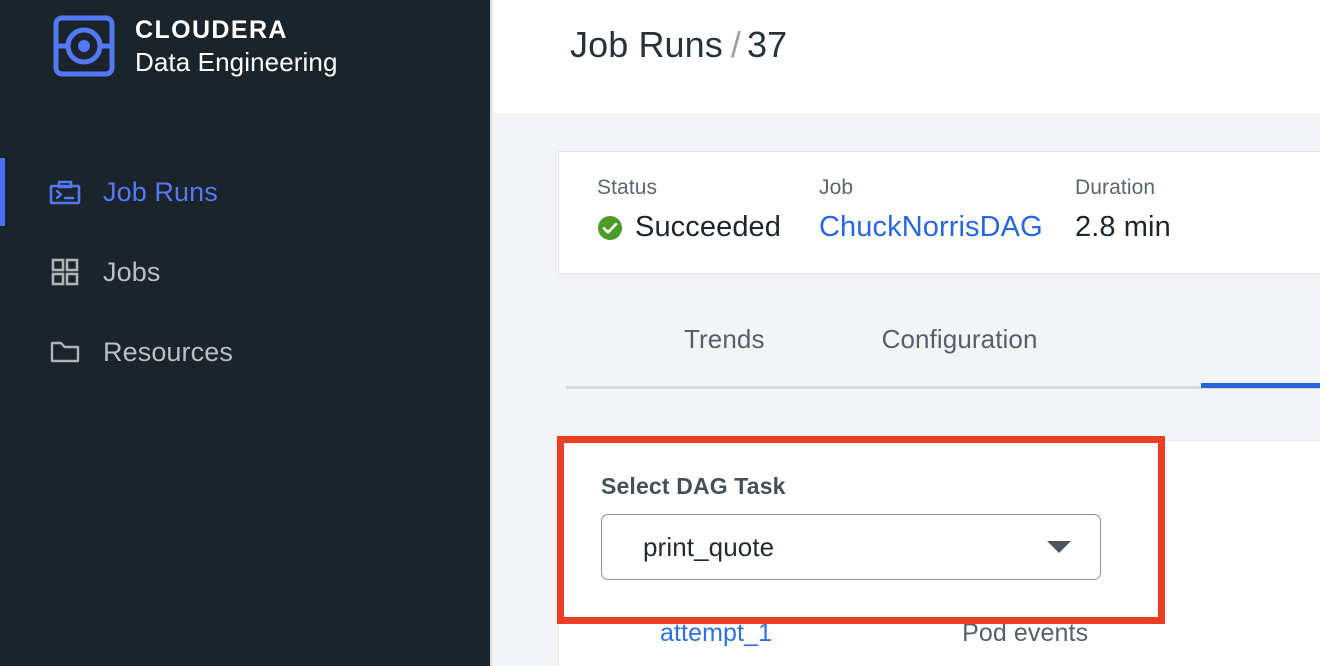 The height and width of the screenshot is (666, 1320). I want to click on attempt-link: attempt_1, so click(716, 633).